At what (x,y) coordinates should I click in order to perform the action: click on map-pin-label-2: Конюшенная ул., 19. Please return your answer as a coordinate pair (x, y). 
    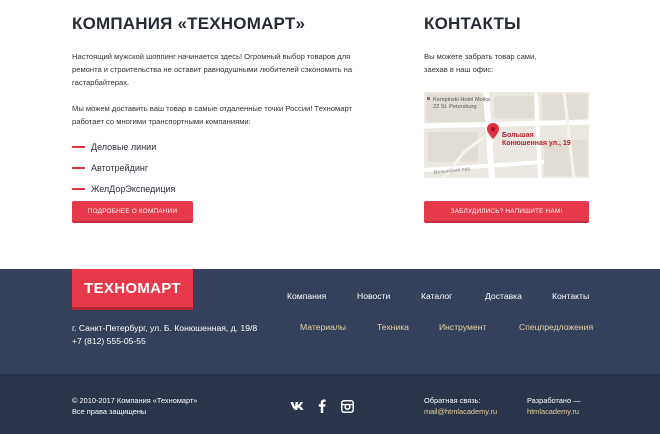
    Looking at the image, I should click on (536, 143).